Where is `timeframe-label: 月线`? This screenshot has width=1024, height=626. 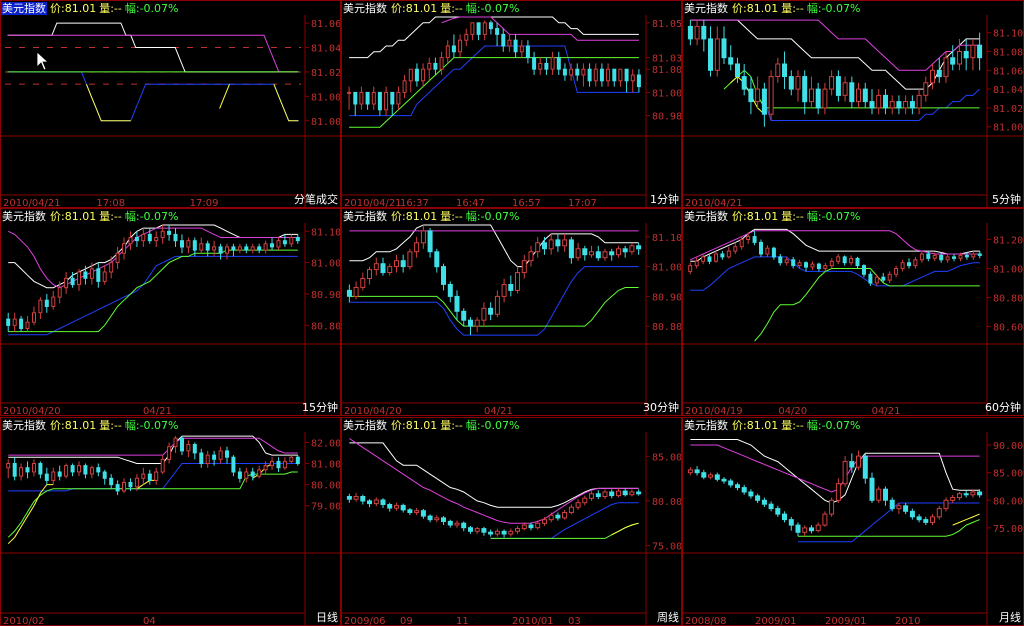
timeframe-label: 月线 is located at coordinates (1010, 617).